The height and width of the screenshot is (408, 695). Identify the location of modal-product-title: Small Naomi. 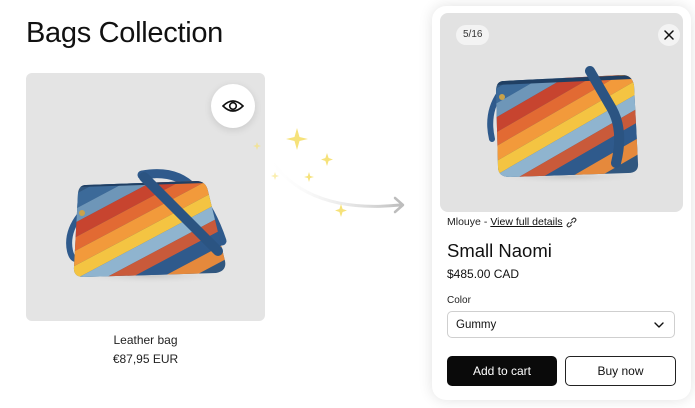
(499, 250).